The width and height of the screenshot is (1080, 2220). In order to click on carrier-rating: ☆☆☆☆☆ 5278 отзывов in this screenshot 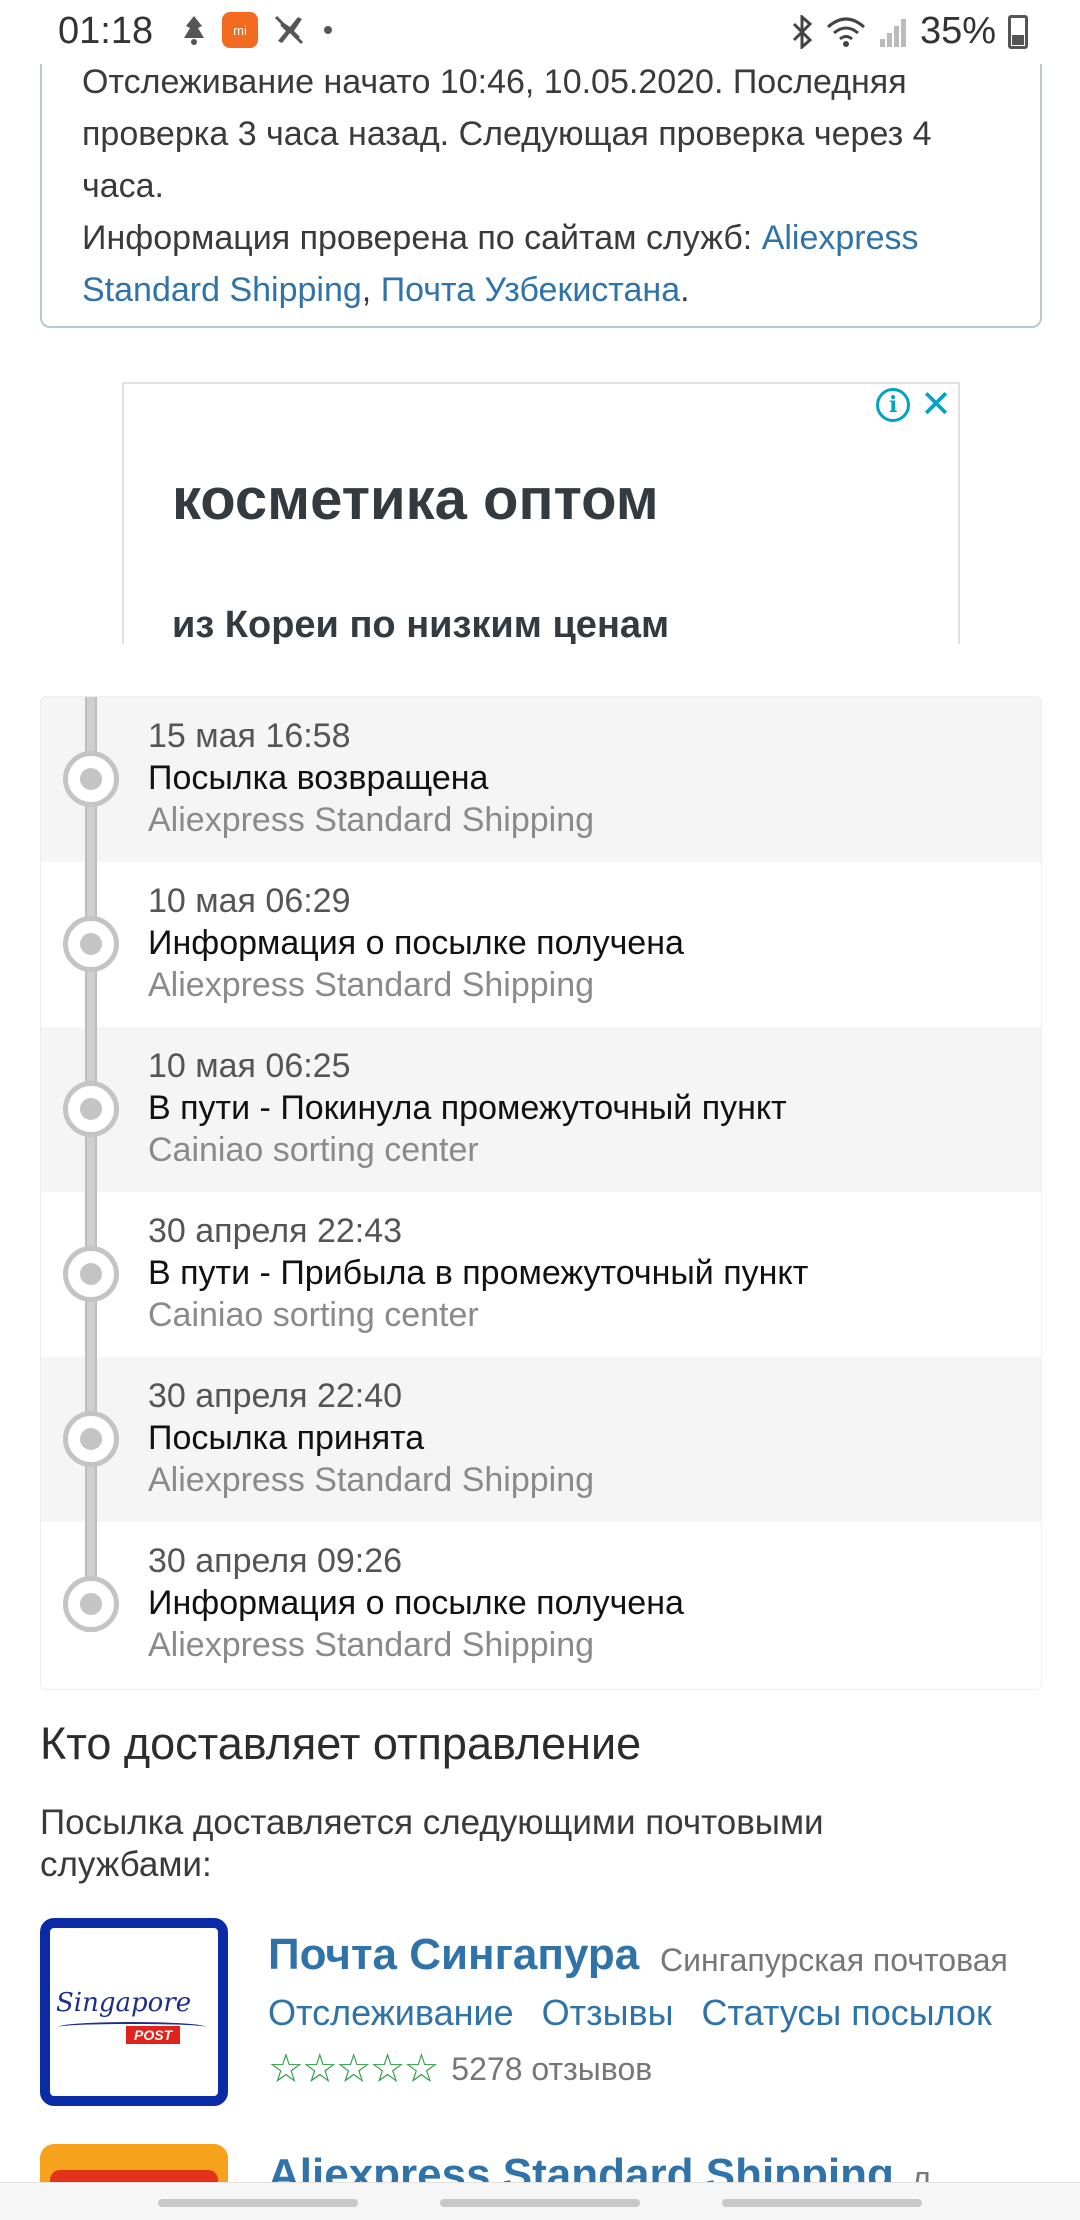, I will do `click(460, 2069)`.